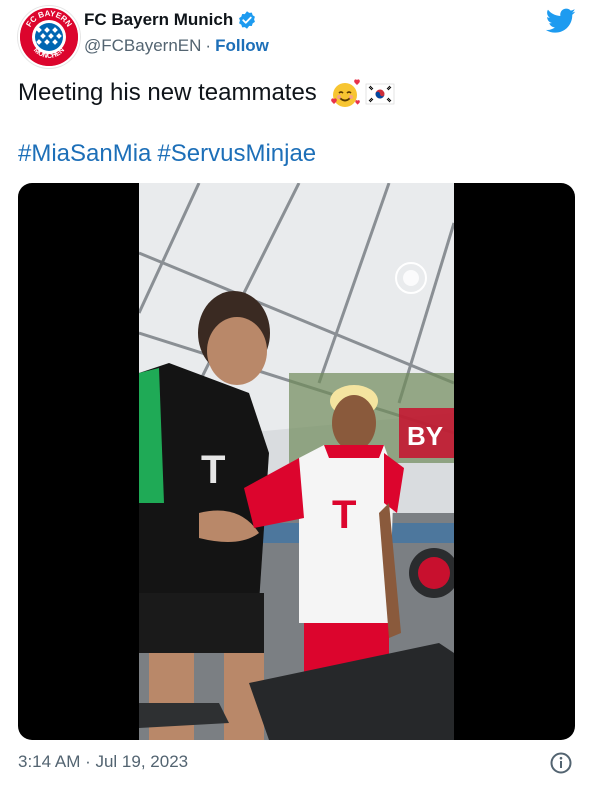 The image size is (595, 791). What do you see at coordinates (425, 436) in the screenshot?
I see `background-sign-text: BY` at bounding box center [425, 436].